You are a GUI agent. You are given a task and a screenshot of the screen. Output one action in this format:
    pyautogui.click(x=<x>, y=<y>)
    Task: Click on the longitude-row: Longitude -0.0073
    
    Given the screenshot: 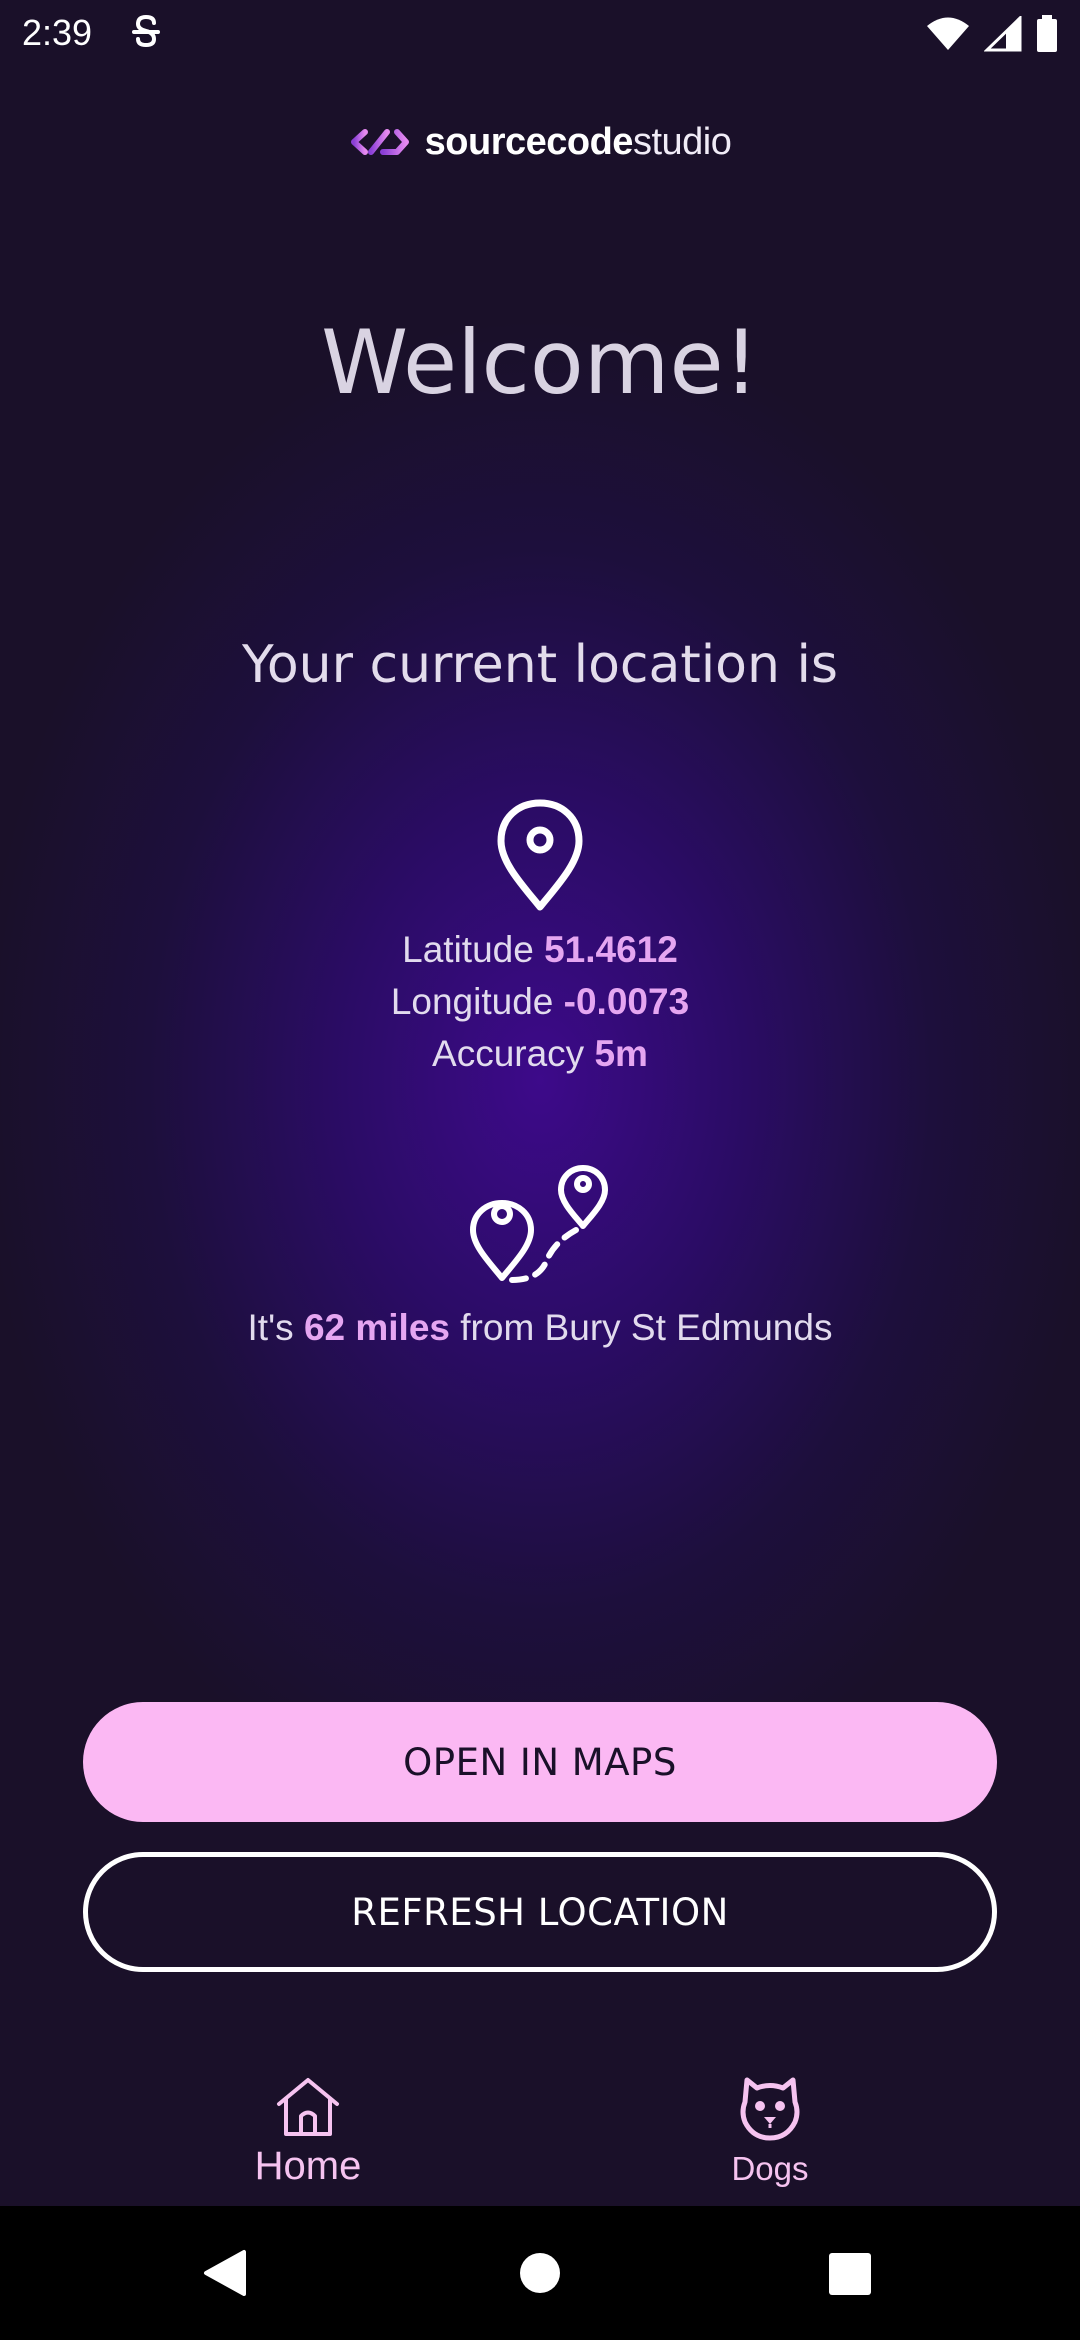 What is the action you would take?
    pyautogui.click(x=540, y=1002)
    